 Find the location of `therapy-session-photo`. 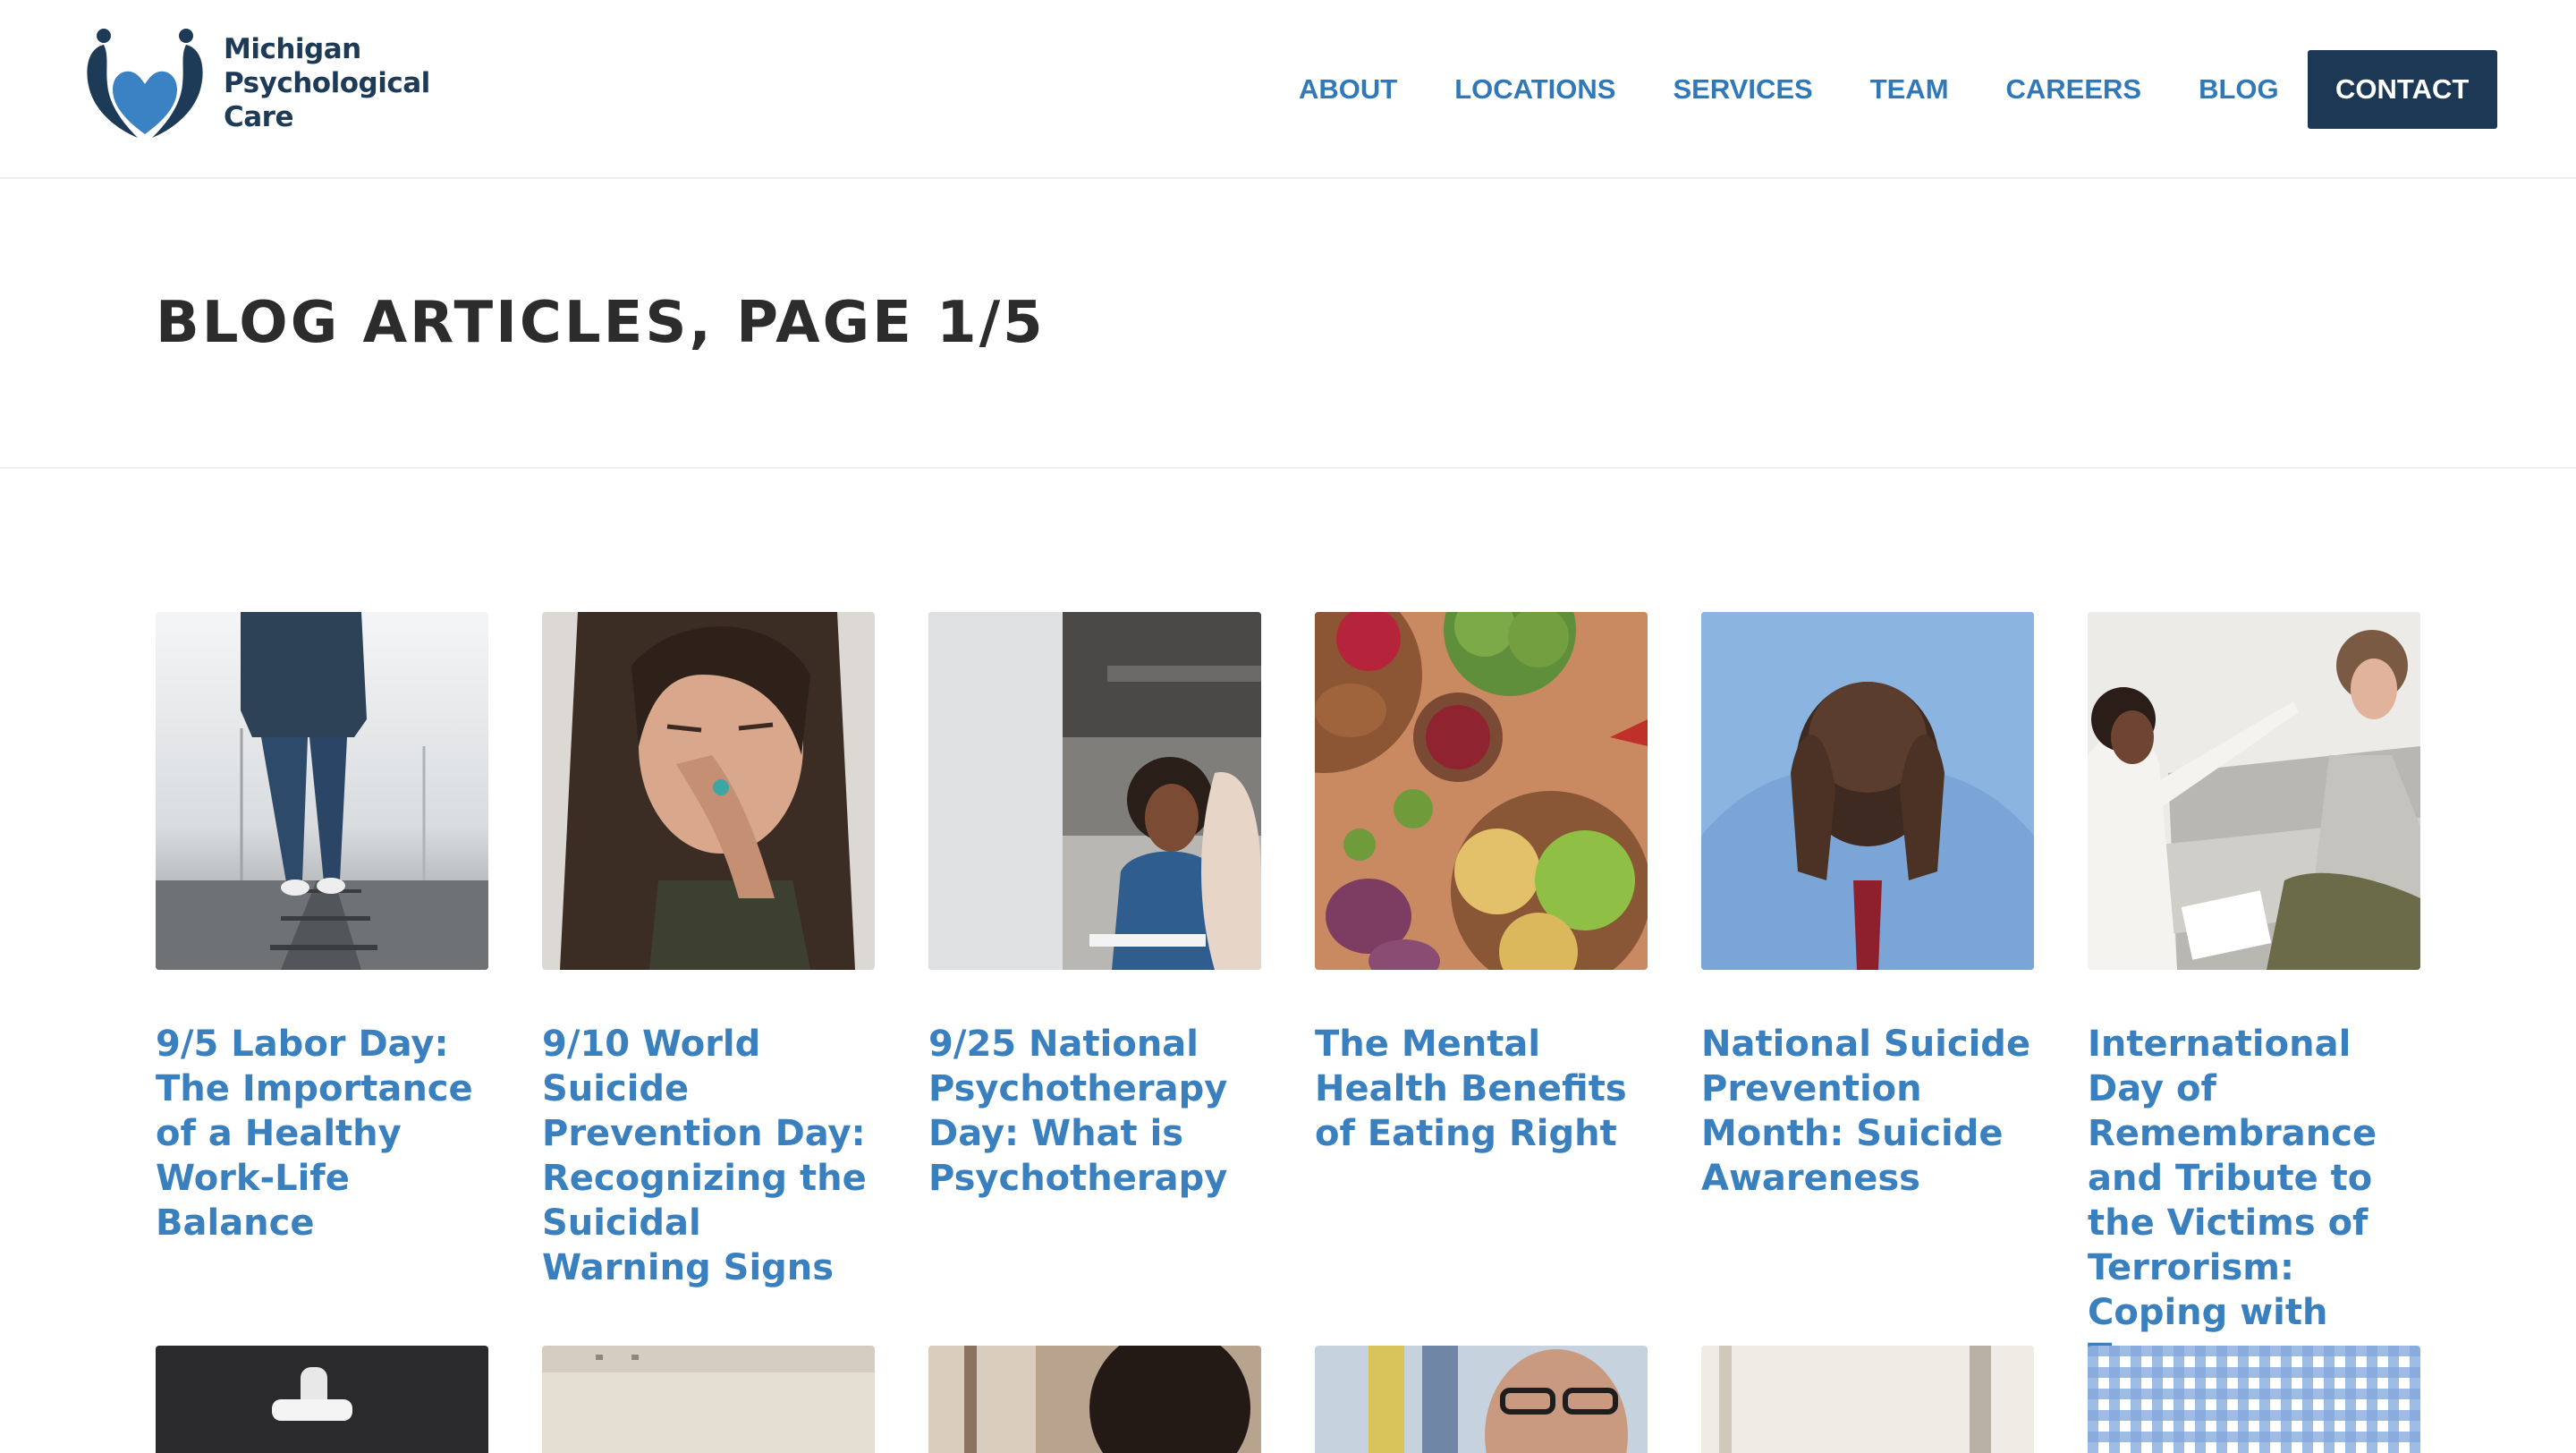

therapy-session-photo is located at coordinates (2254, 791).